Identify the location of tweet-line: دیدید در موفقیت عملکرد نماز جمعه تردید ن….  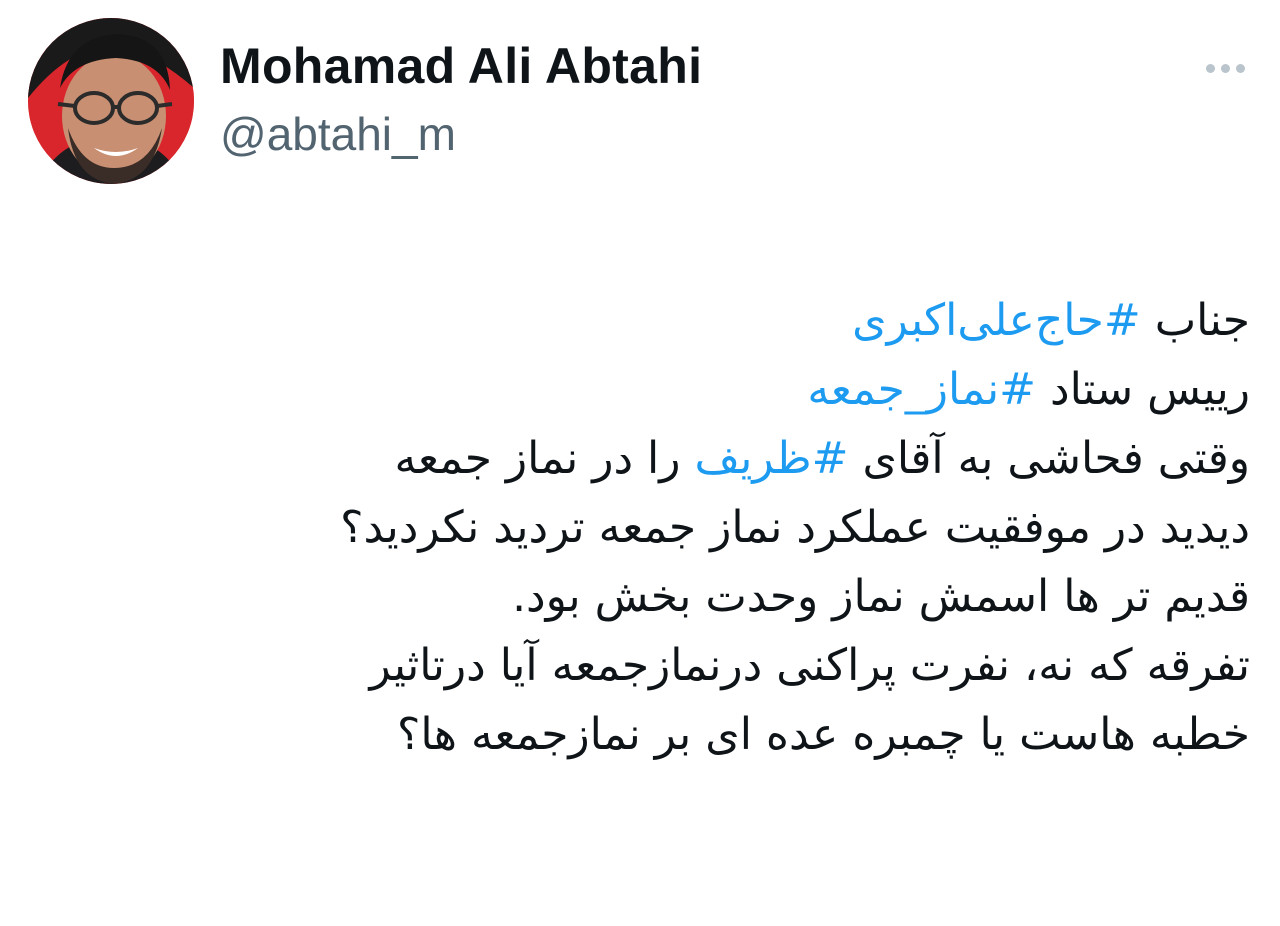
(795, 527).